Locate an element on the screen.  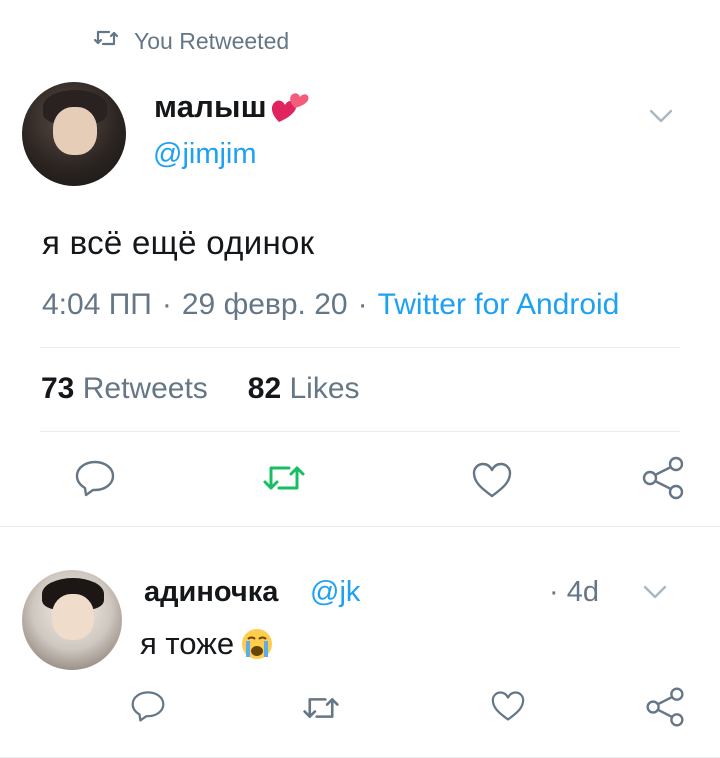
avatar is located at coordinates (74, 134).